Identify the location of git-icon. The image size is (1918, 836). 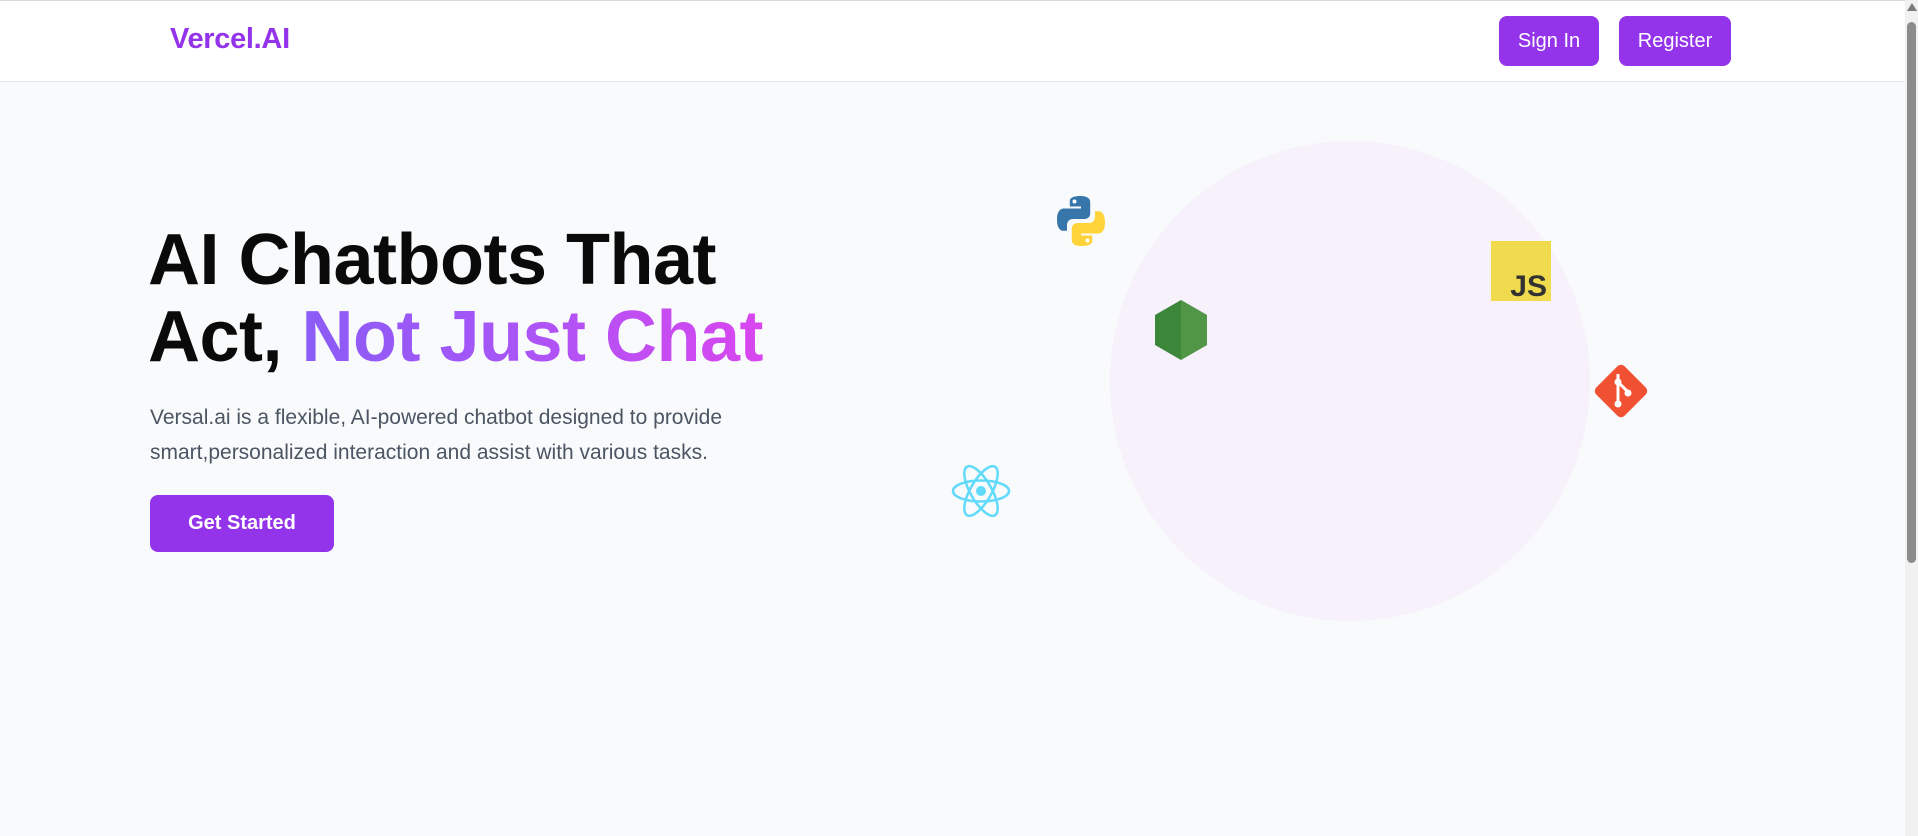
(1621, 391).